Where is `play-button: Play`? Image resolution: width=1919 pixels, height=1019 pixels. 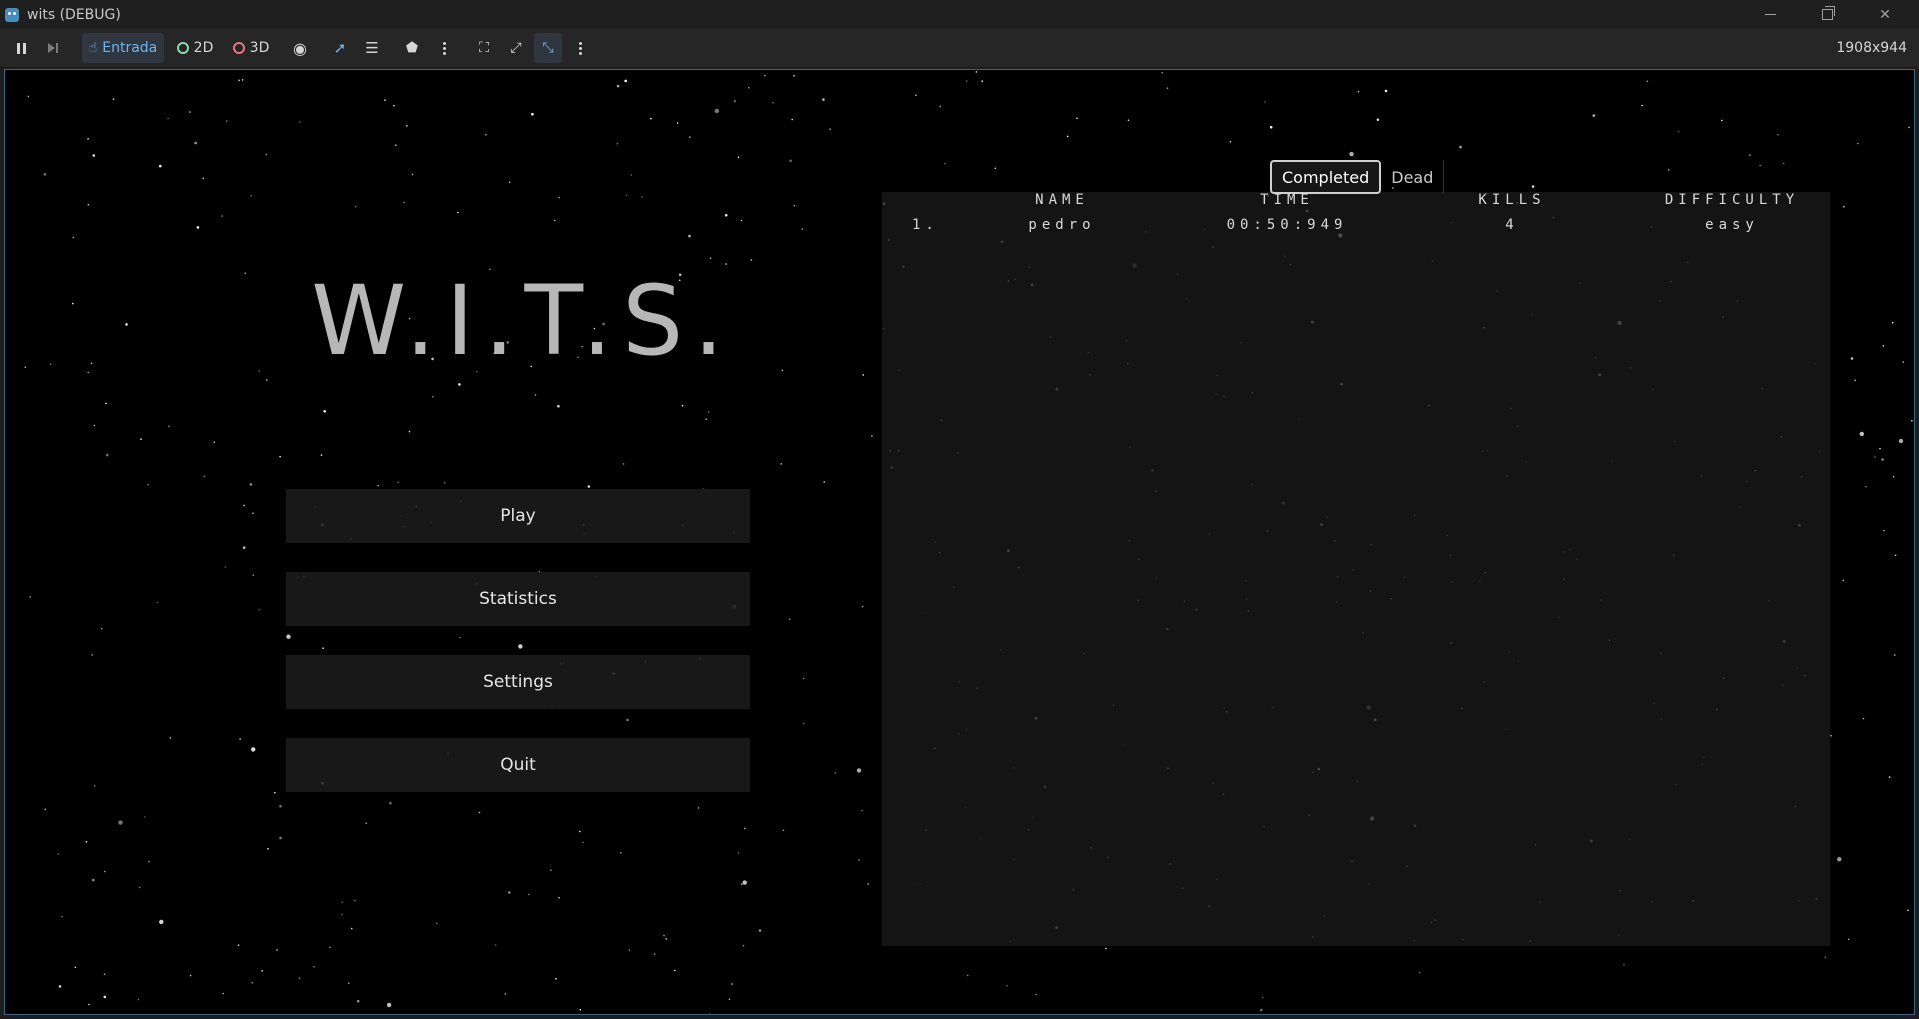
play-button: Play is located at coordinates (518, 516).